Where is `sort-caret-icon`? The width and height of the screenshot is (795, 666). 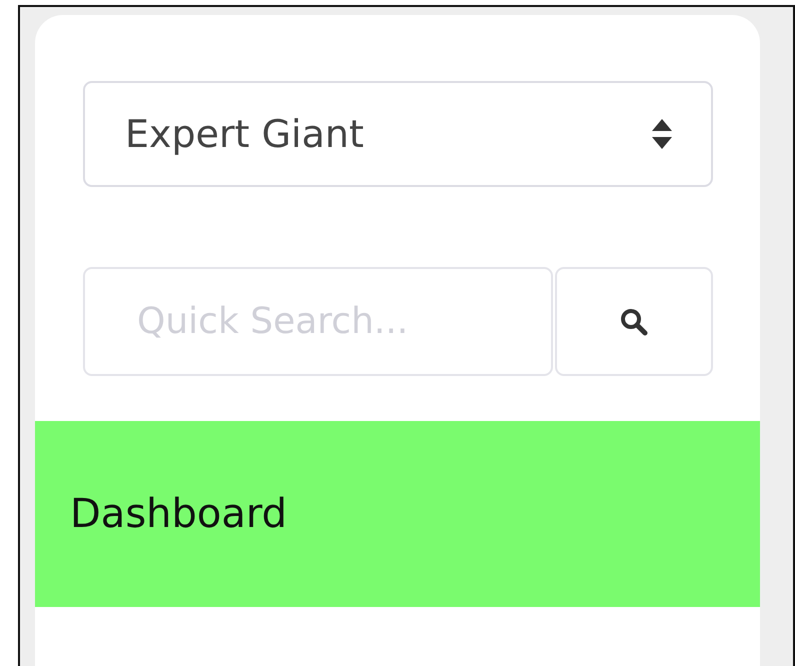 sort-caret-icon is located at coordinates (662, 134).